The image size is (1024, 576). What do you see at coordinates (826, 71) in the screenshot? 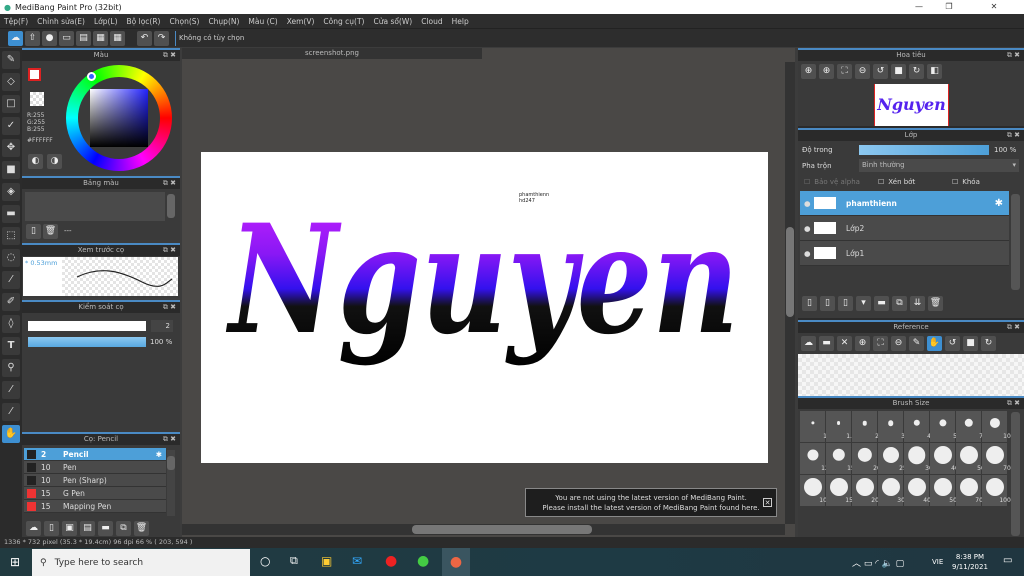
I see `zoom-in2-icon: ⊕` at bounding box center [826, 71].